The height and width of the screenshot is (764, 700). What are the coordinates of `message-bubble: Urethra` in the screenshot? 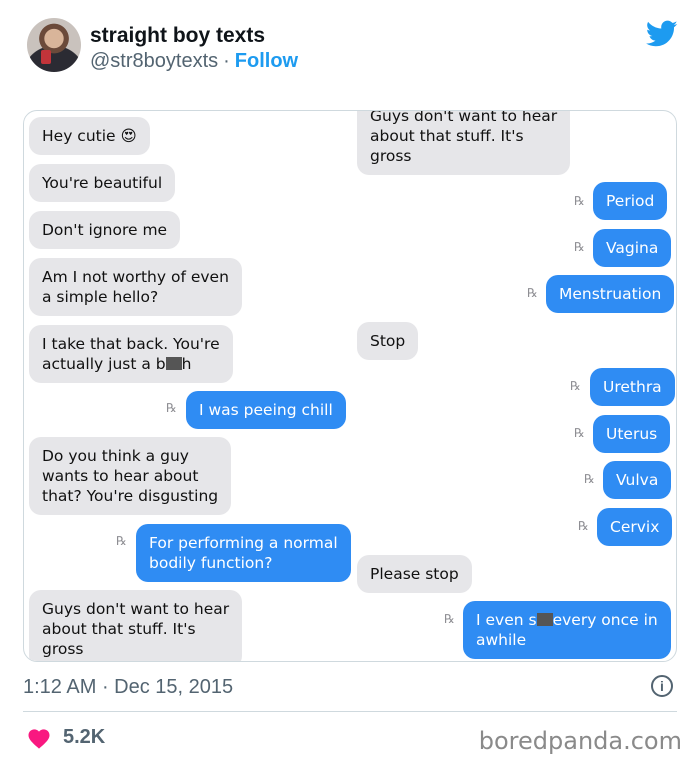 It's located at (632, 387).